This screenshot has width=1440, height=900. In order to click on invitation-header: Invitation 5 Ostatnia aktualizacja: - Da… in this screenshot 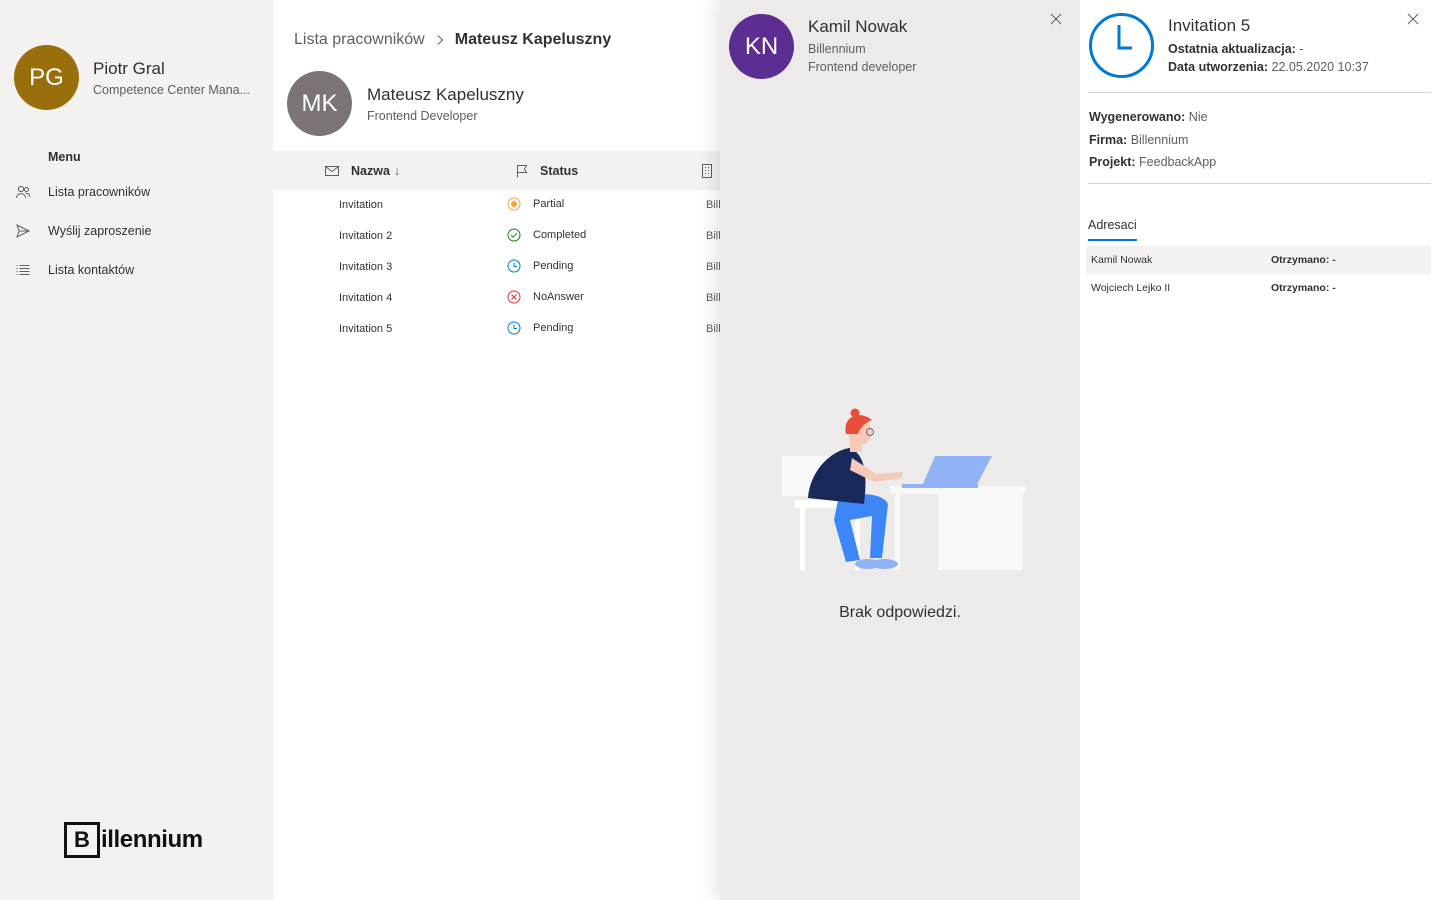, I will do `click(1228, 45)`.